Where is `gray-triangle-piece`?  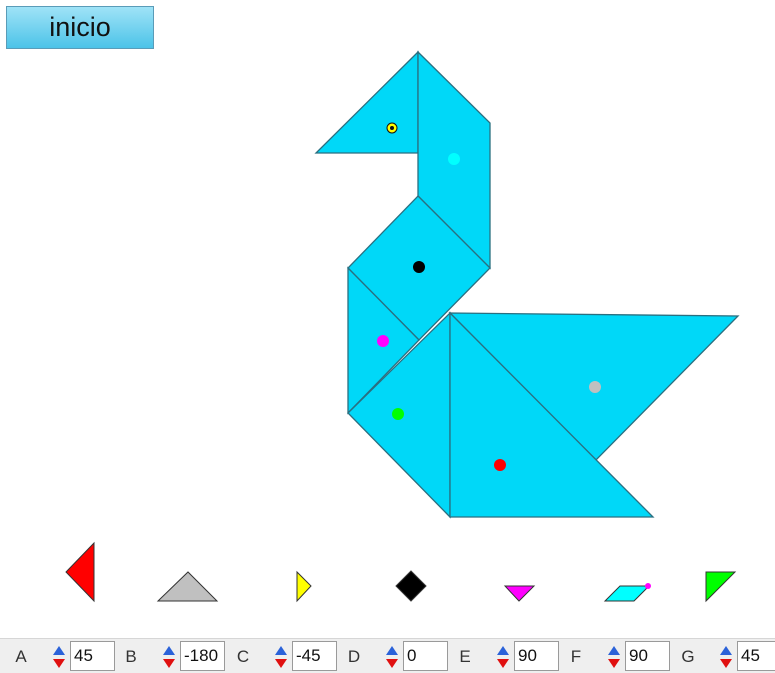
gray-triangle-piece is located at coordinates (187, 586).